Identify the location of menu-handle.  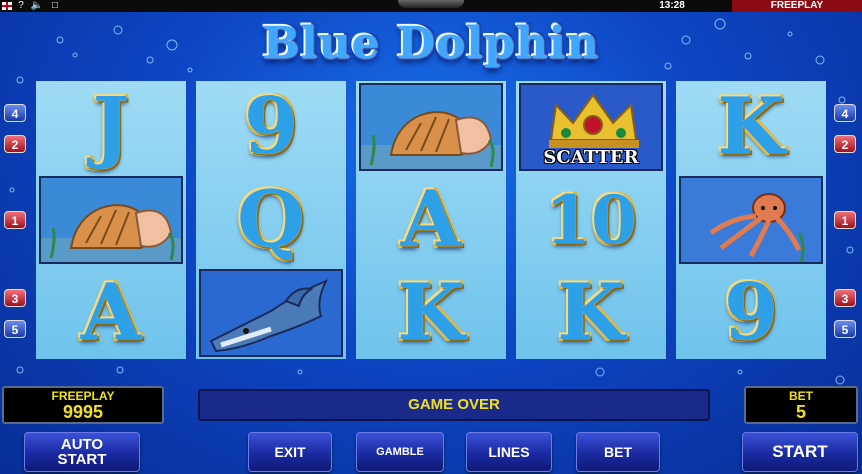
(431, 4).